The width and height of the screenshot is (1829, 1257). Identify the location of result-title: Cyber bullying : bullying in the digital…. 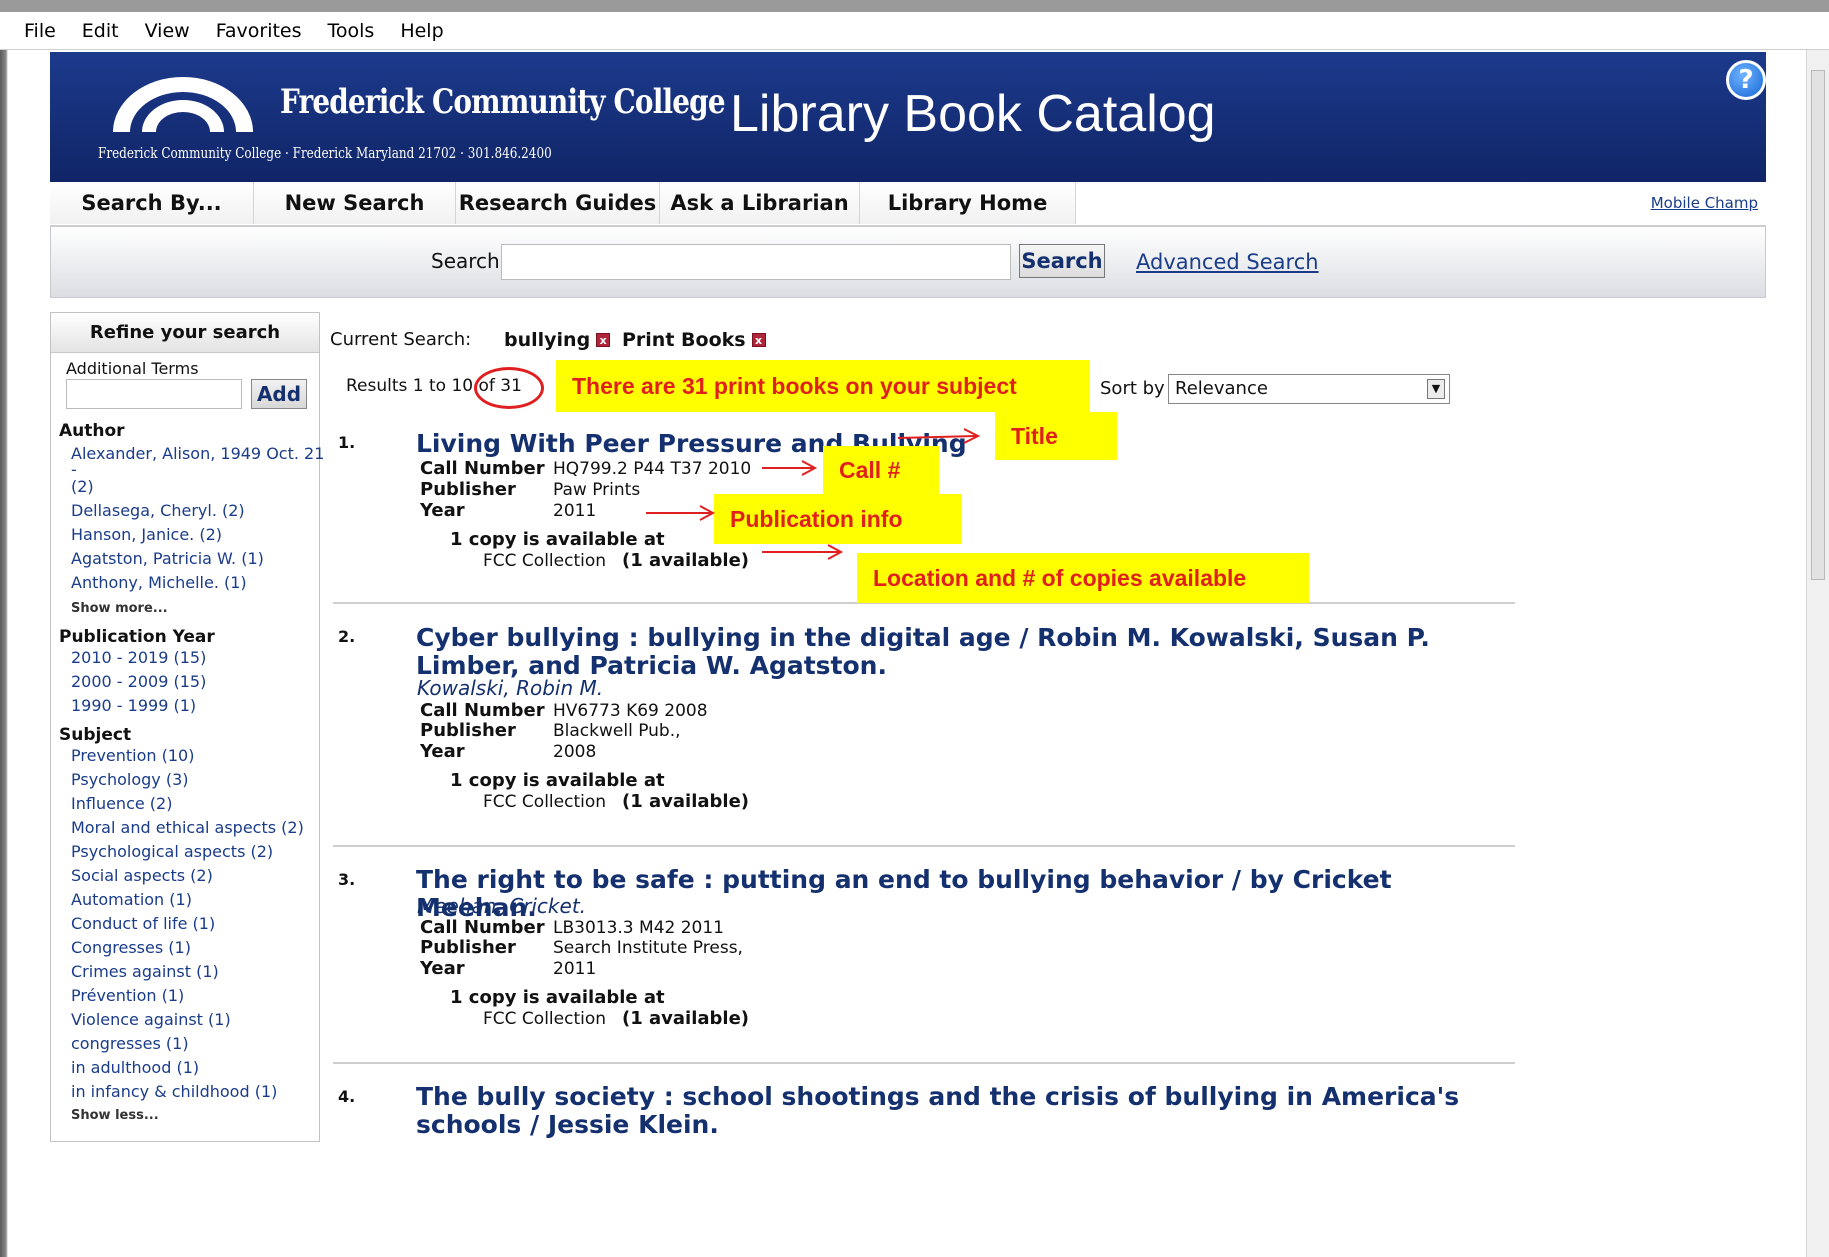
(956, 652).